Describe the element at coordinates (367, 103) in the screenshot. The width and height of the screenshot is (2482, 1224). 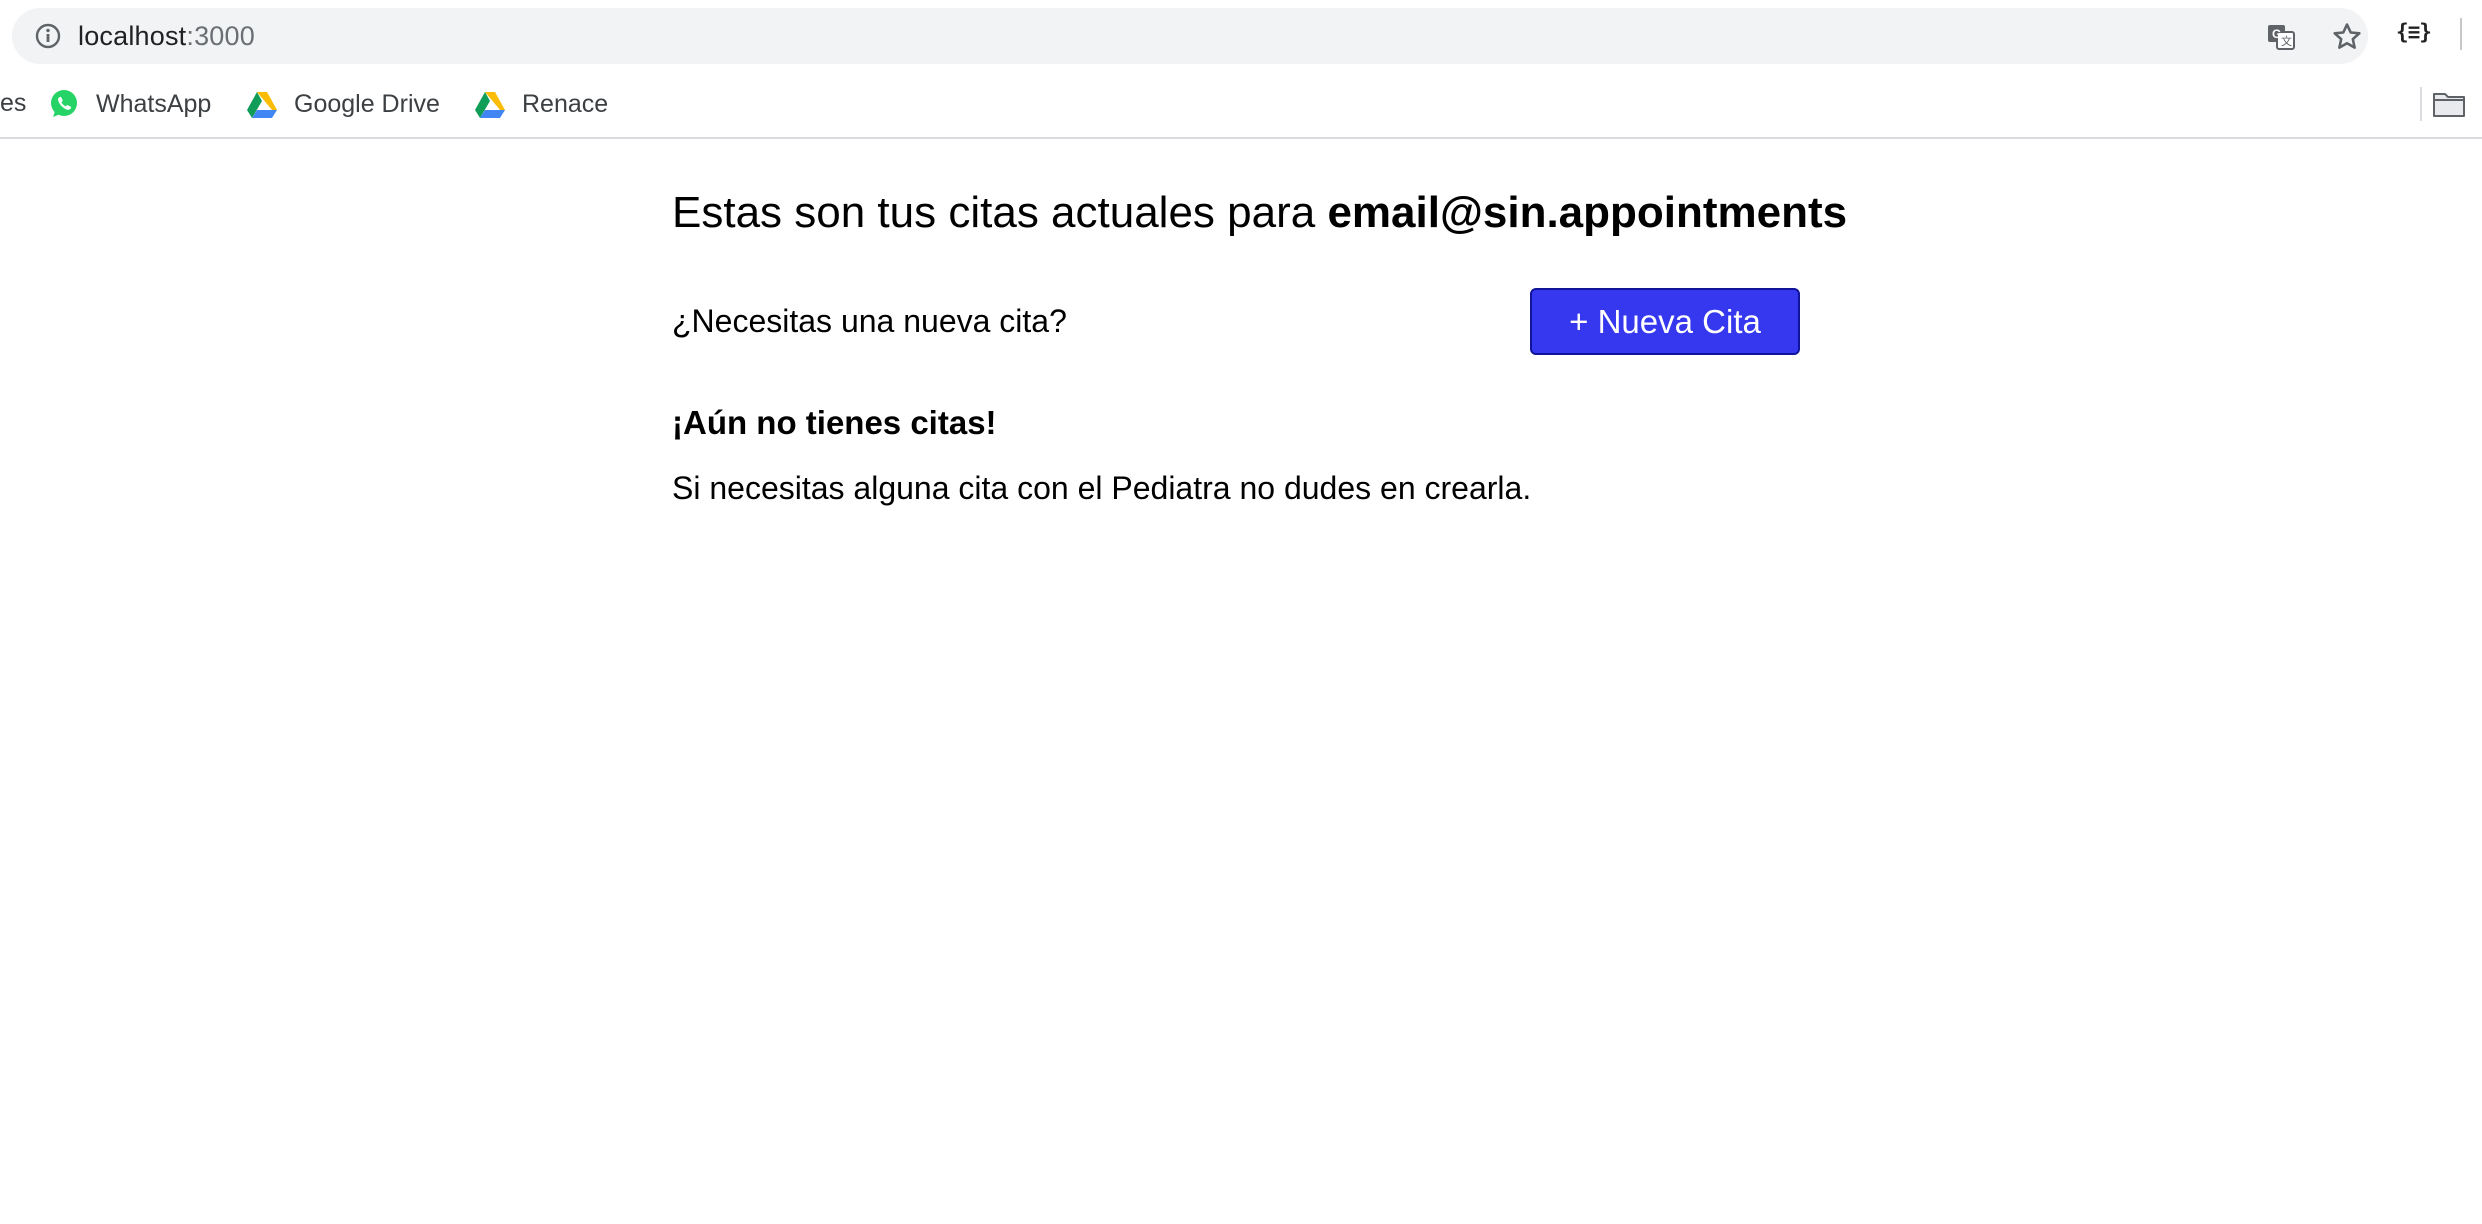
I see `bookmark-label: Google Drive` at that location.